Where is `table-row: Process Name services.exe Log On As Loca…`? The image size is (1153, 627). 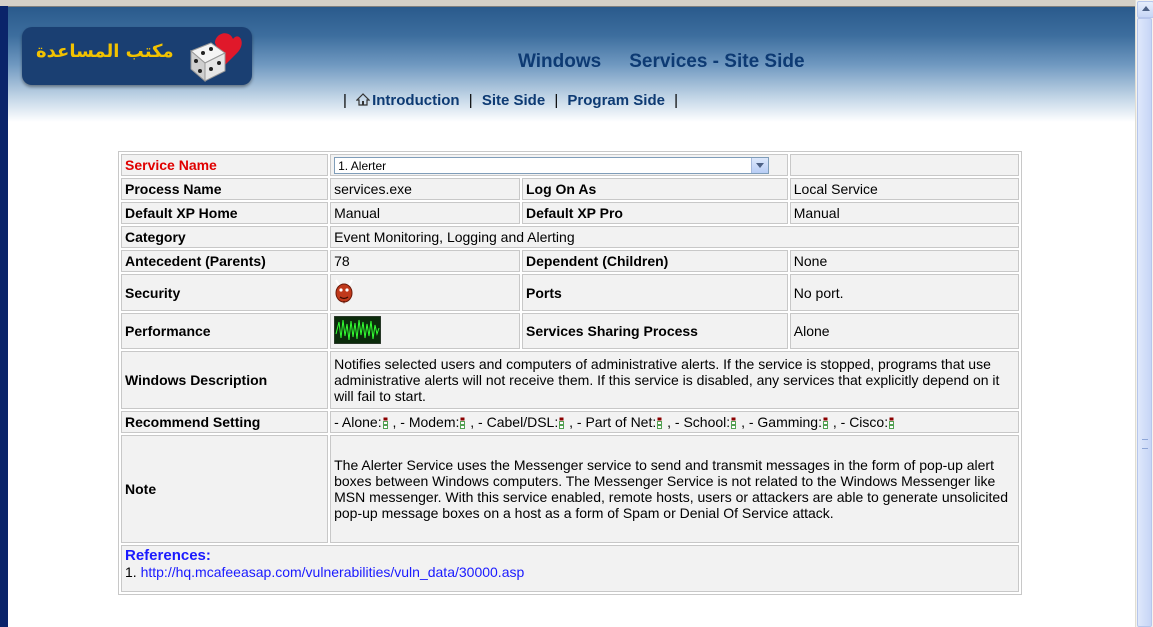
table-row: Process Name services.exe Log On As Loca… is located at coordinates (570, 189).